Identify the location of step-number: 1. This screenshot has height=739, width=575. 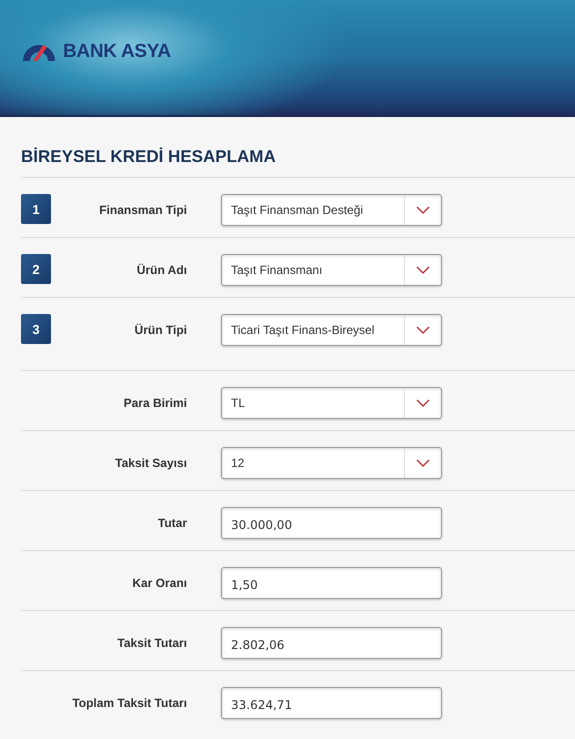
(36, 209).